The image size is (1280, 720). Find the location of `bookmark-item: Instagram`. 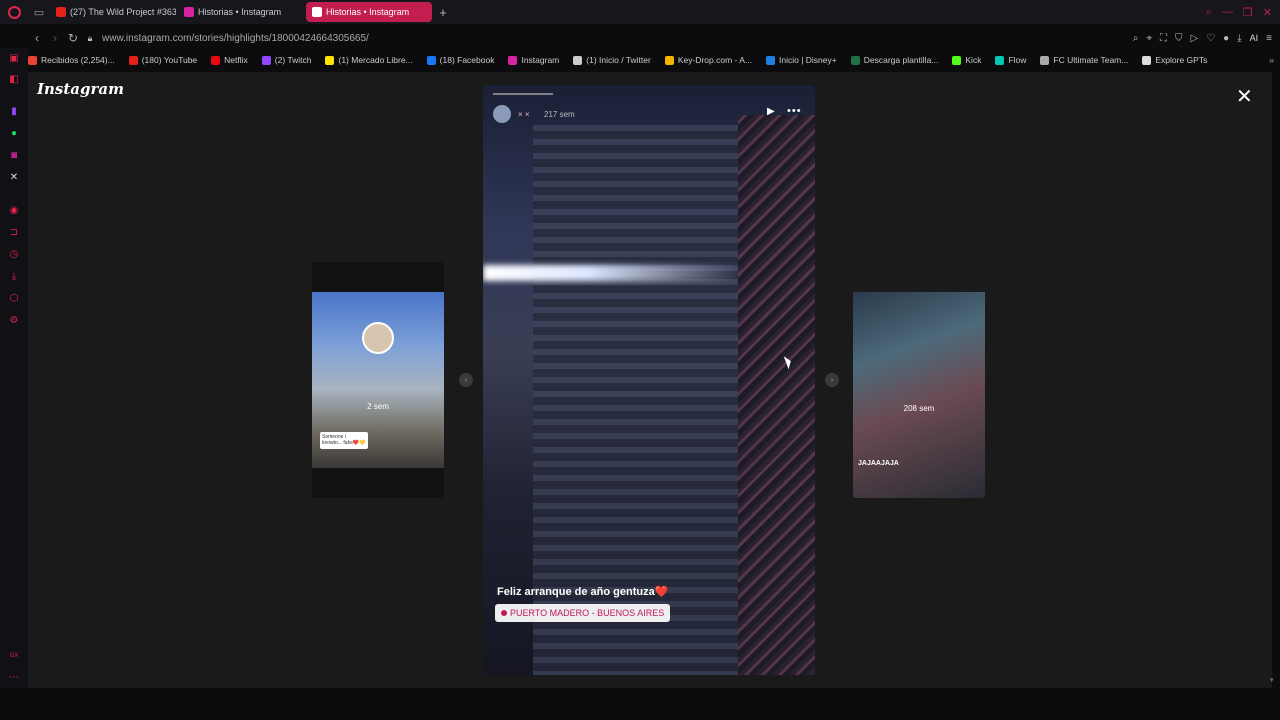

bookmark-item: Instagram is located at coordinates (533, 60).